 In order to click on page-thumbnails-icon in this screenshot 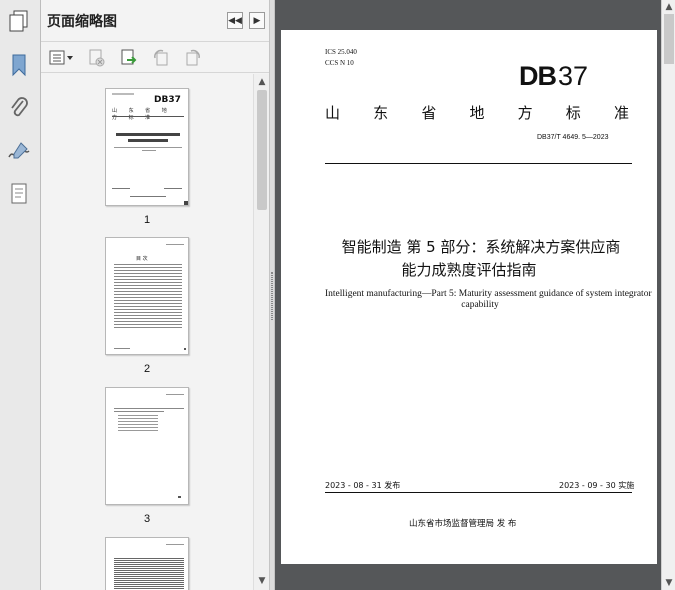, I will do `click(19, 21)`.